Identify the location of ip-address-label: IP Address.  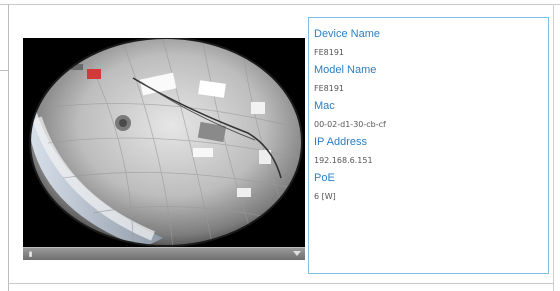
(340, 142).